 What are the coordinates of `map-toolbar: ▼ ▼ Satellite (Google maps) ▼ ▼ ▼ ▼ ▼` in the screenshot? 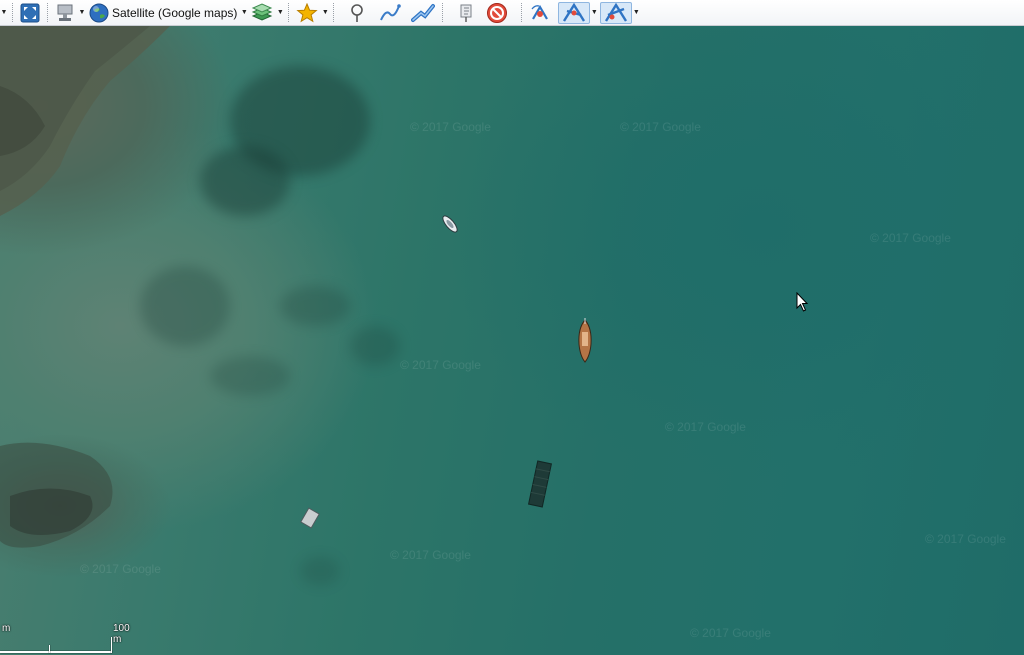 It's located at (512, 13).